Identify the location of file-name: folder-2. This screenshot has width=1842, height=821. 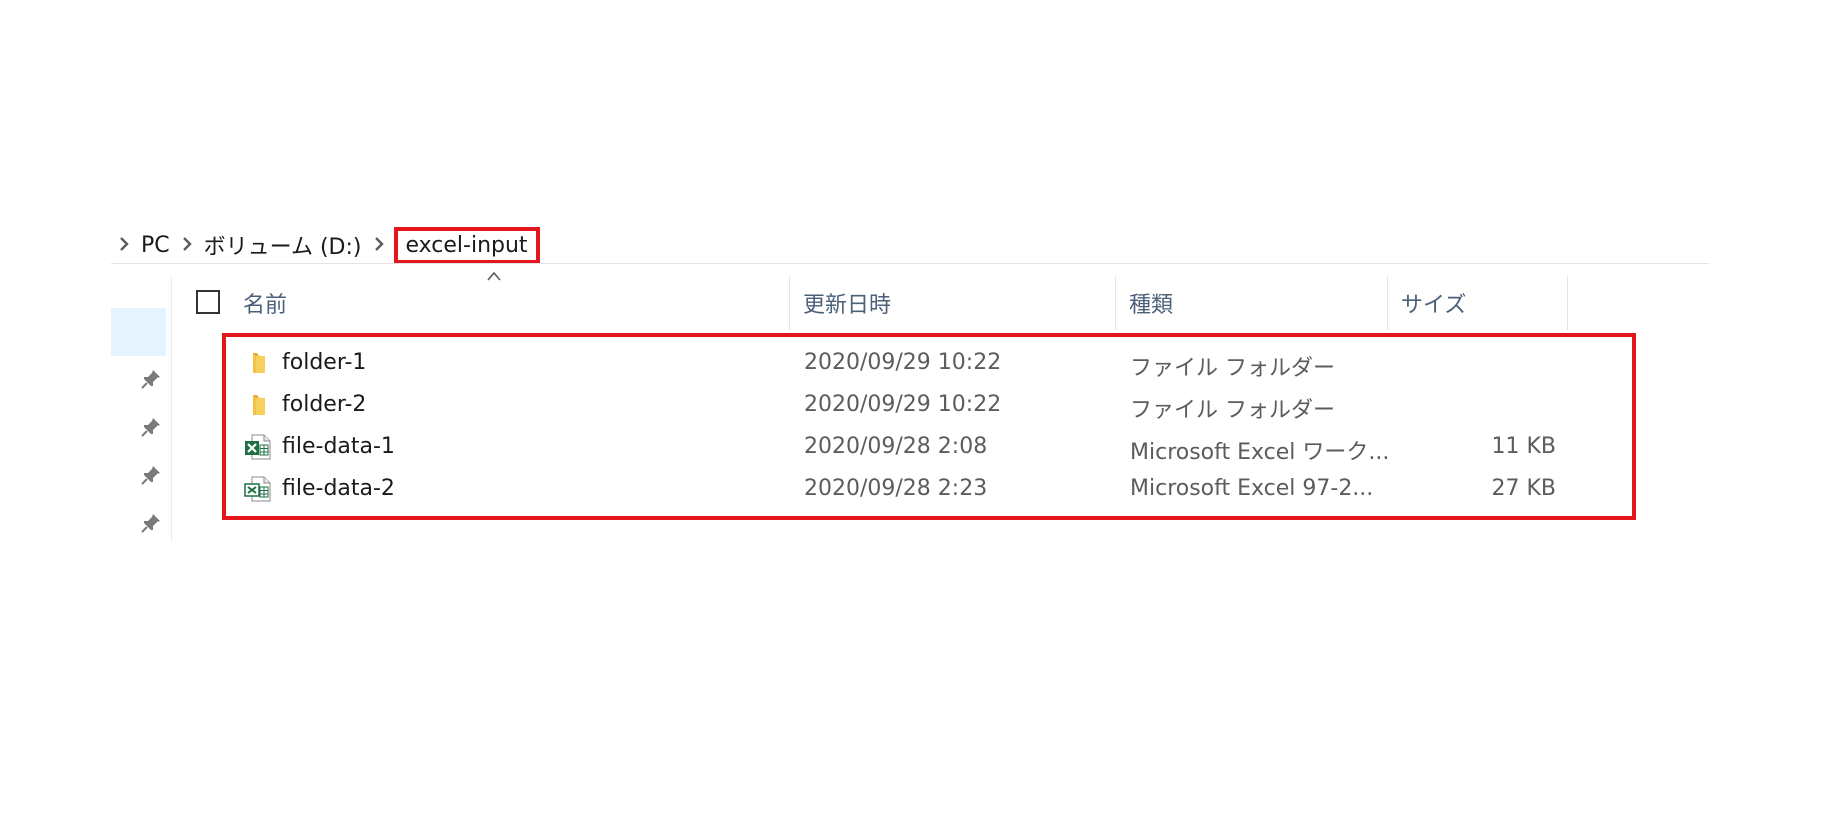
(324, 404).